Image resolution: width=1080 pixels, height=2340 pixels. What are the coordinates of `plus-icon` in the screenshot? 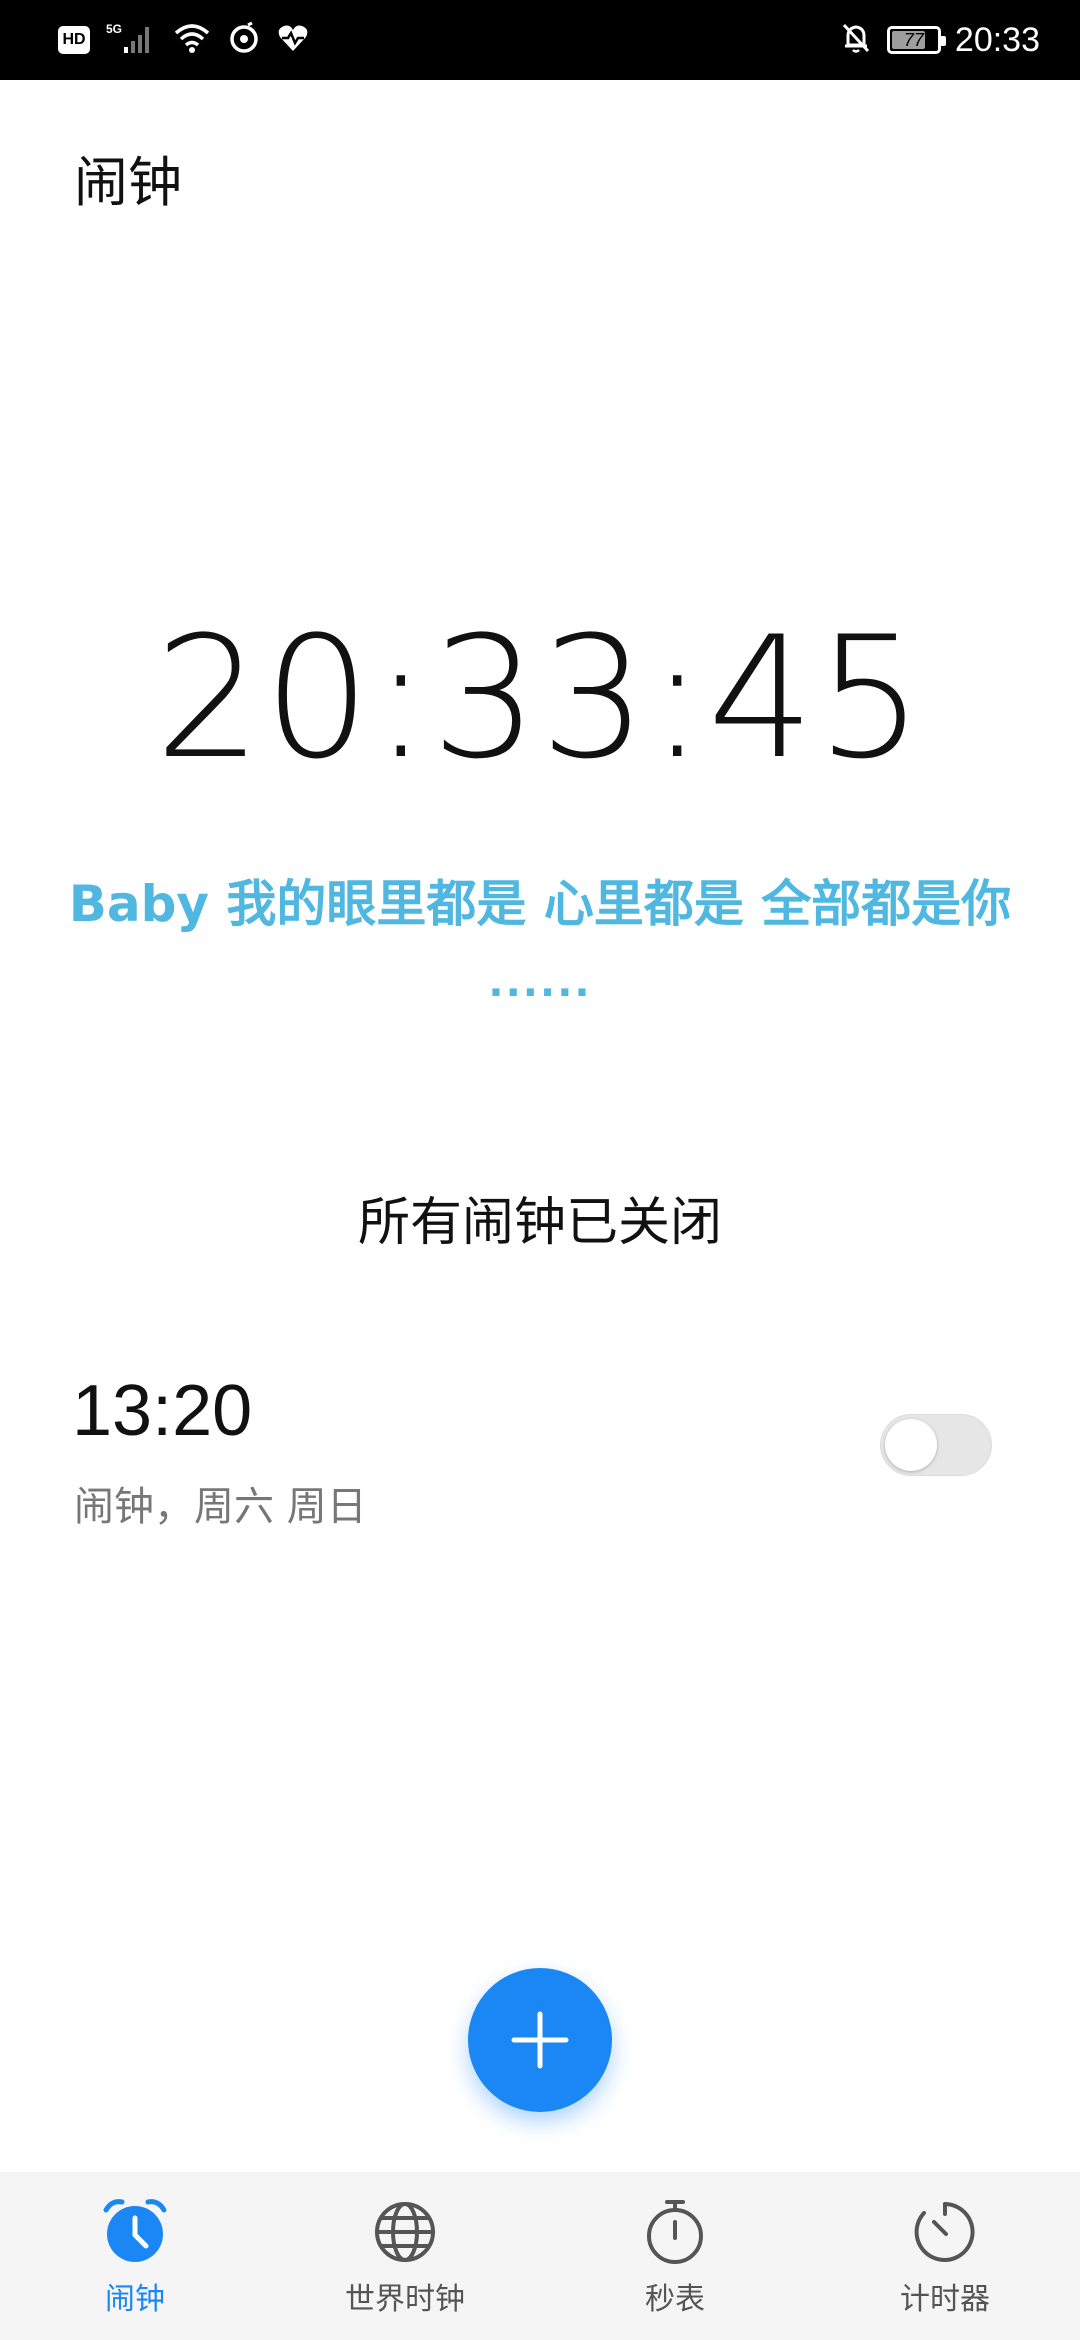 It's located at (540, 2040).